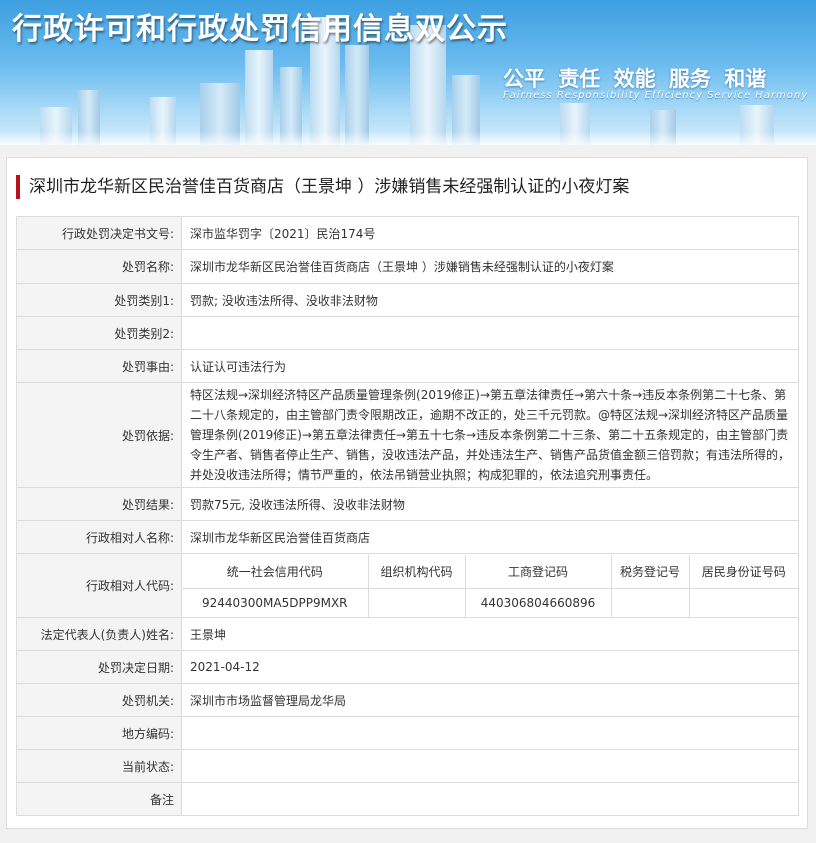 The width and height of the screenshot is (816, 843). I want to click on label-decision-no: 行政处罚决定书文号:, so click(99, 233).